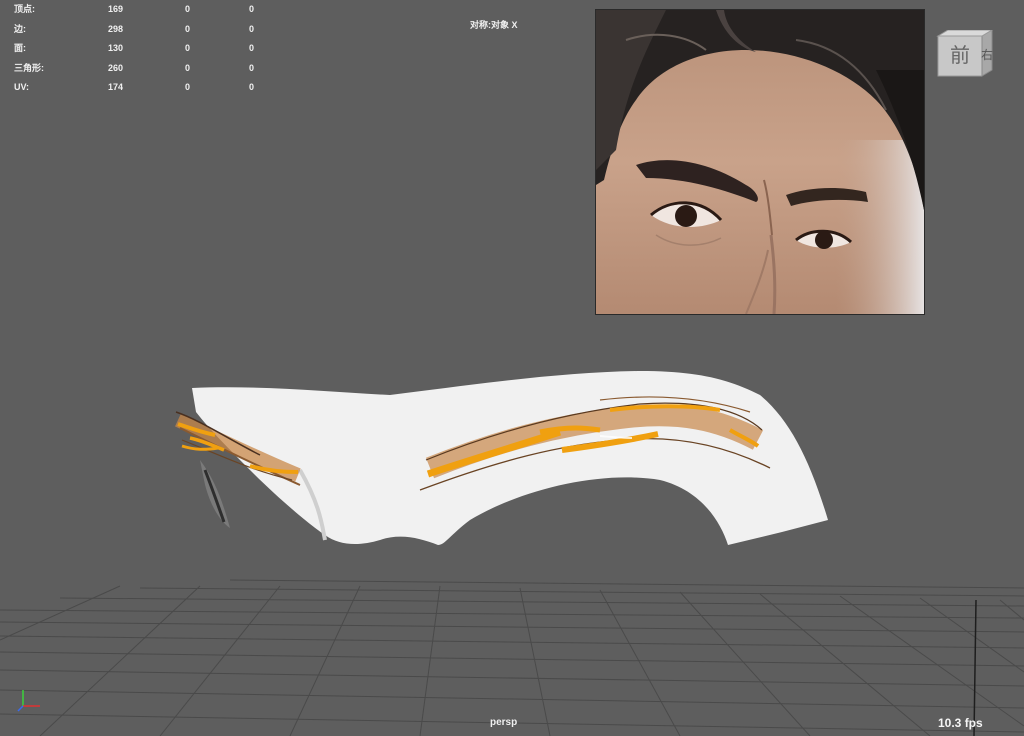 The image size is (1024, 736). What do you see at coordinates (24, 9) in the screenshot?
I see `hud-label: 顶点:` at bounding box center [24, 9].